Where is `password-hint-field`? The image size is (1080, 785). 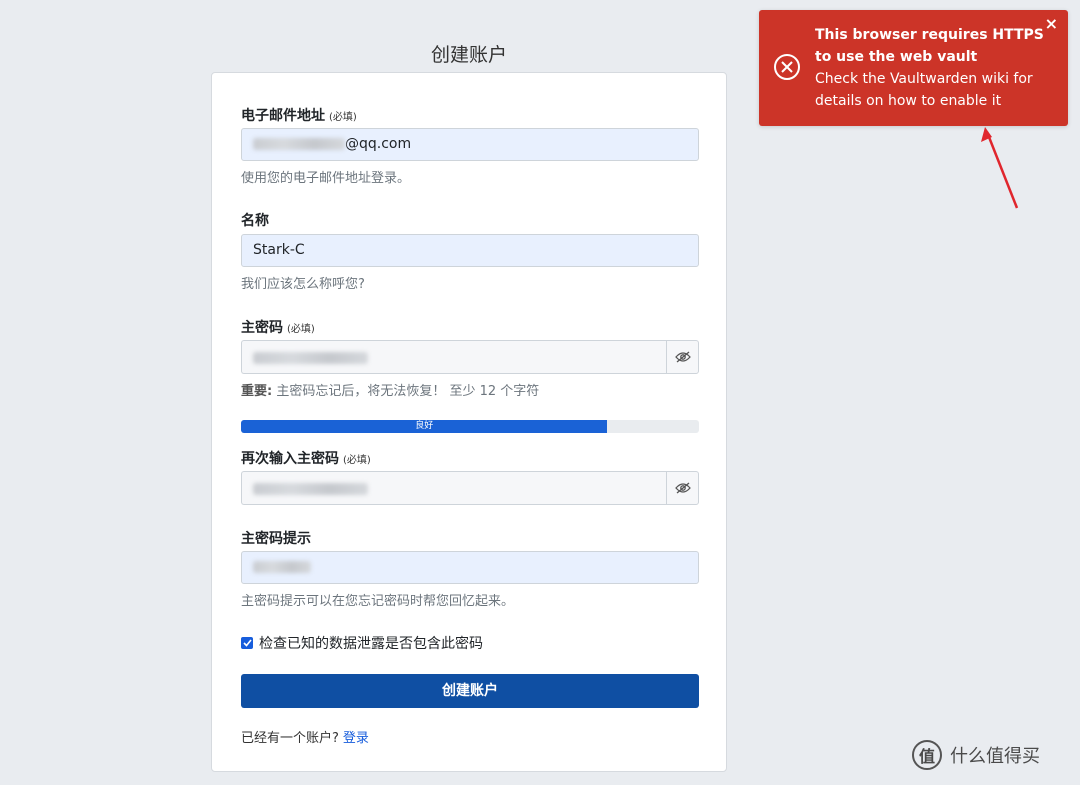
password-hint-field is located at coordinates (470, 567).